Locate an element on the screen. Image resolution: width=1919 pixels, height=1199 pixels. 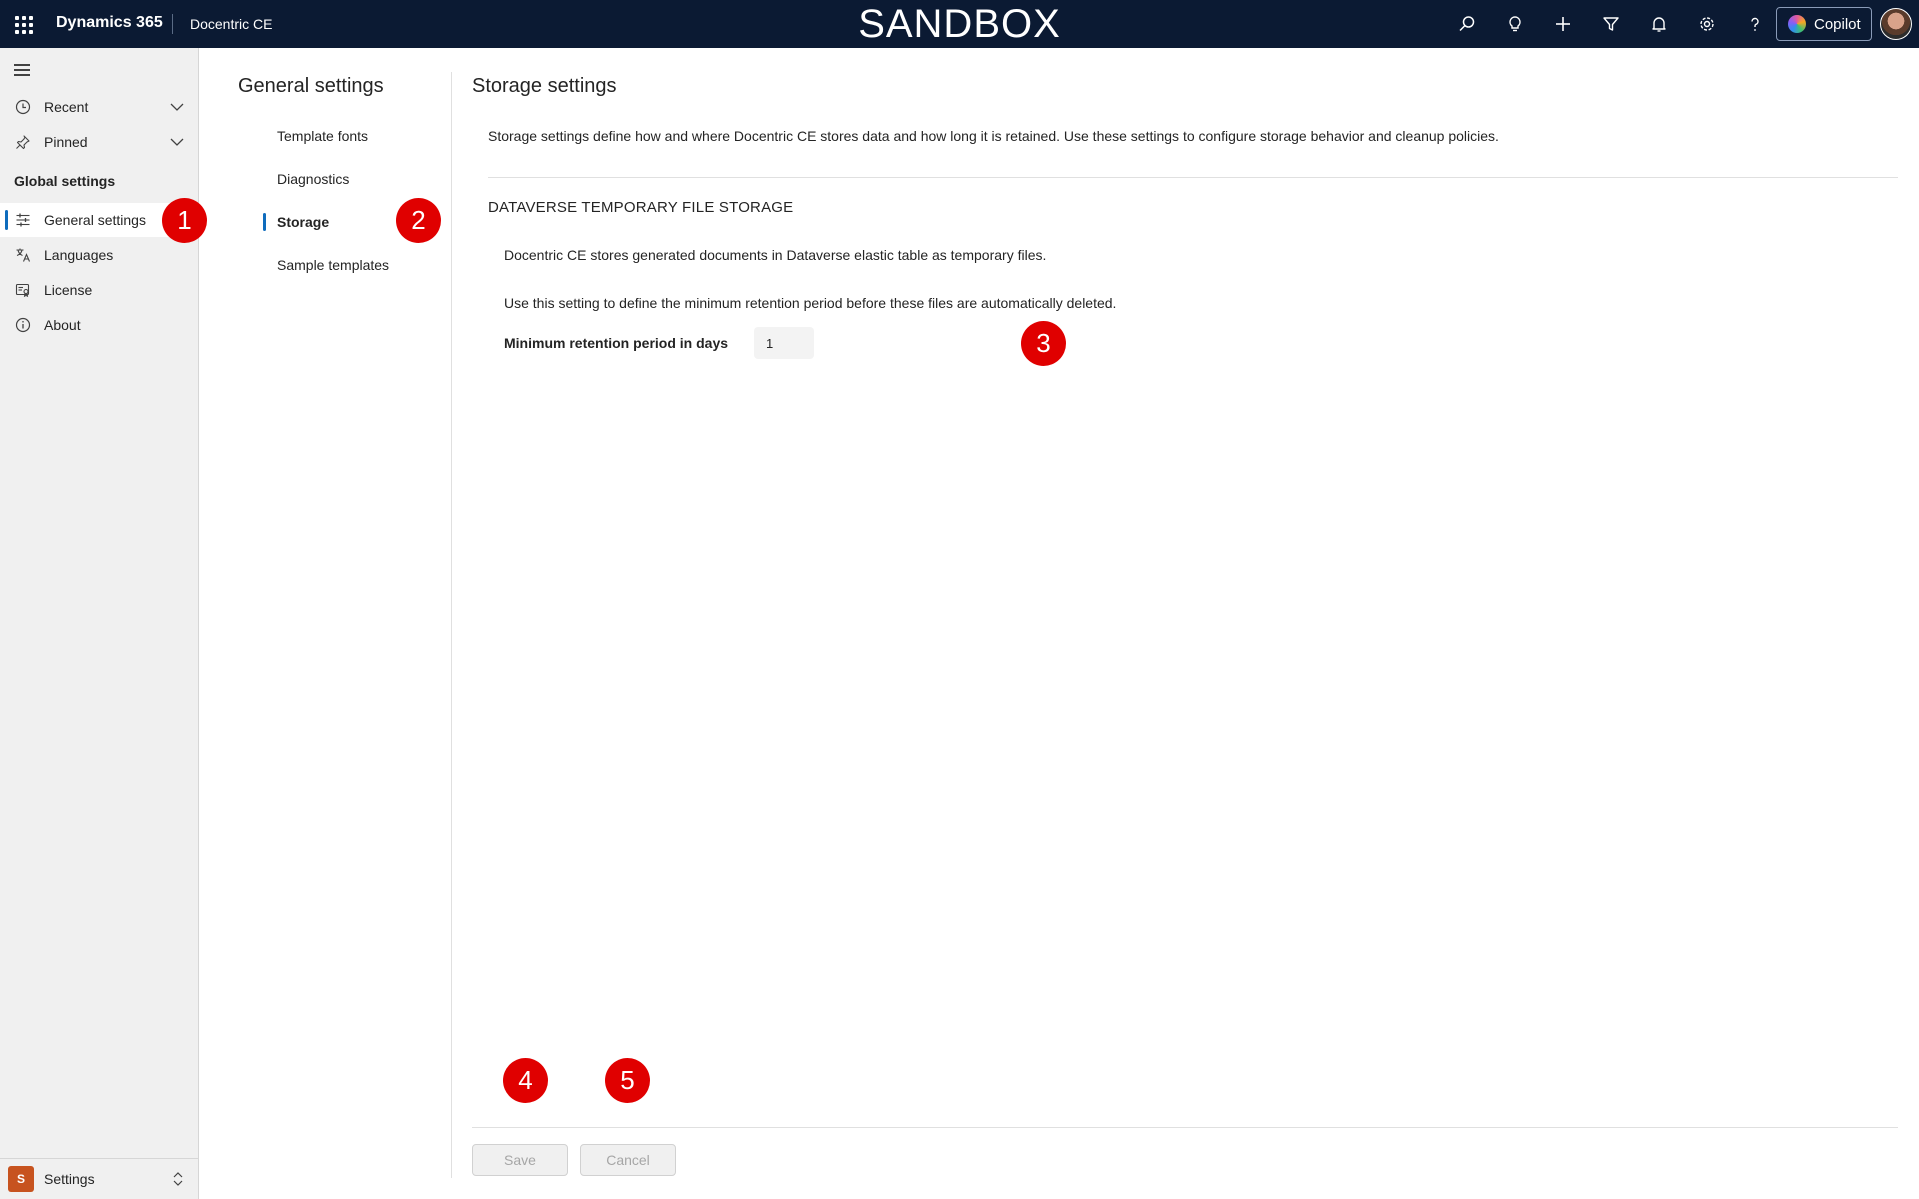
subnav-item-sample-templates: Sample templates is located at coordinates (333, 265).